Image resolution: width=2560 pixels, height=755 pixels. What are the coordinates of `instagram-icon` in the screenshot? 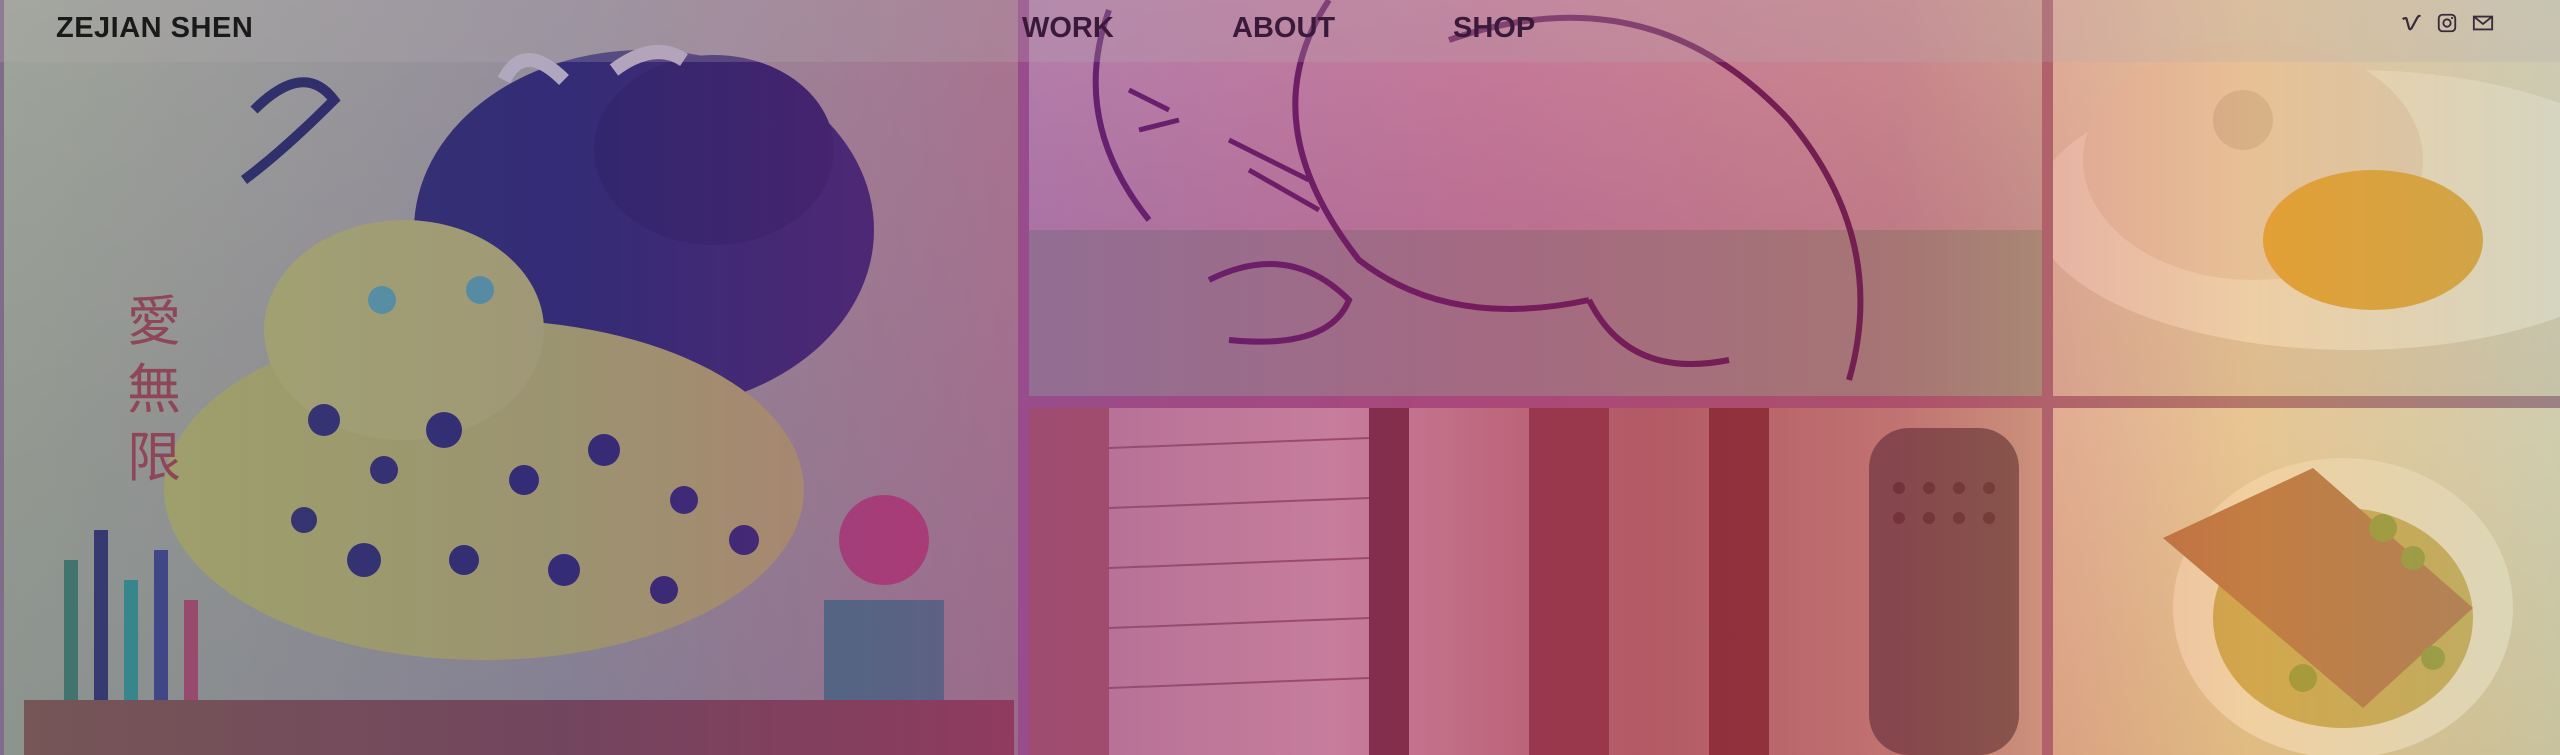 It's located at (2447, 23).